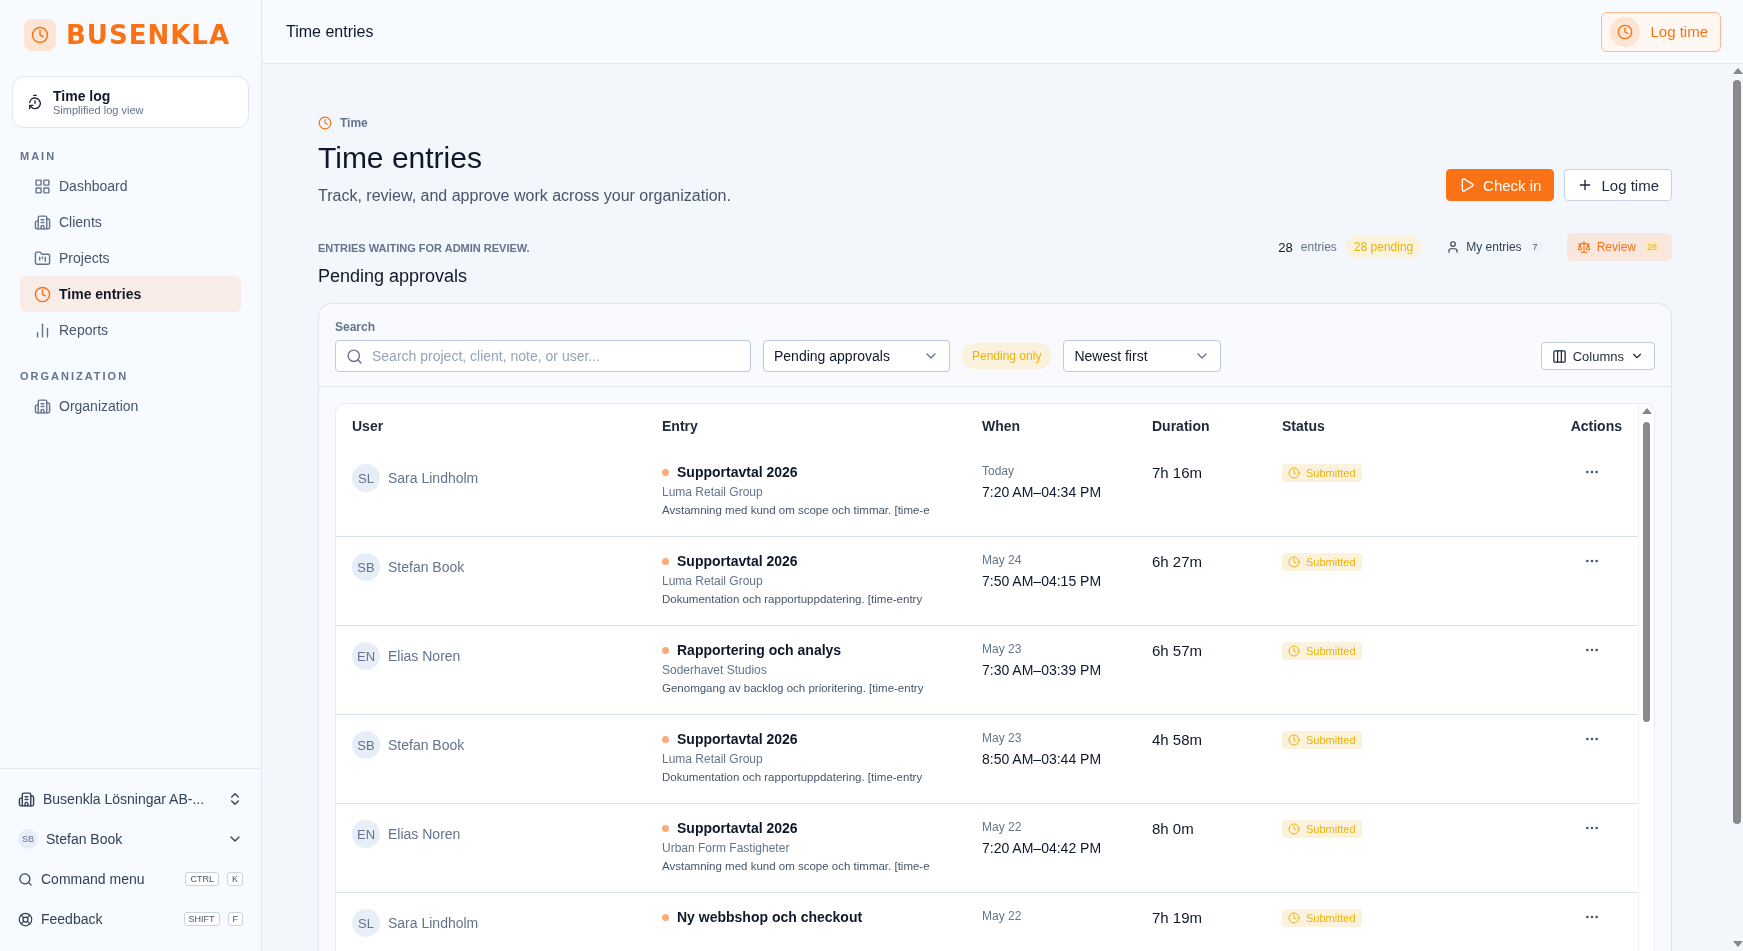 This screenshot has height=951, width=1743. What do you see at coordinates (1494, 247) in the screenshot?
I see `view-toggle: My entries 7` at bounding box center [1494, 247].